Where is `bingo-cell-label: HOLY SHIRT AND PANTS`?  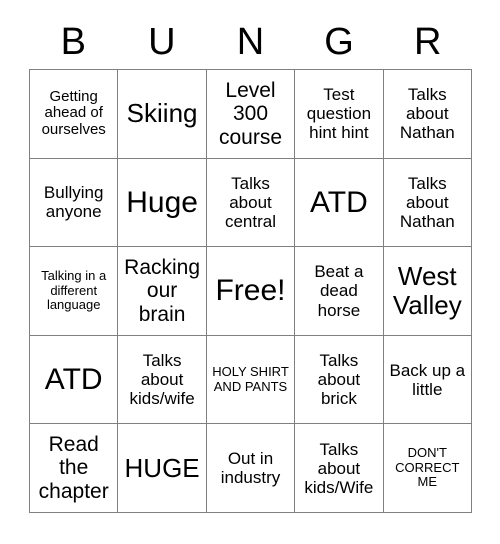 bingo-cell-label: HOLY SHIRT AND PANTS is located at coordinates (250, 379).